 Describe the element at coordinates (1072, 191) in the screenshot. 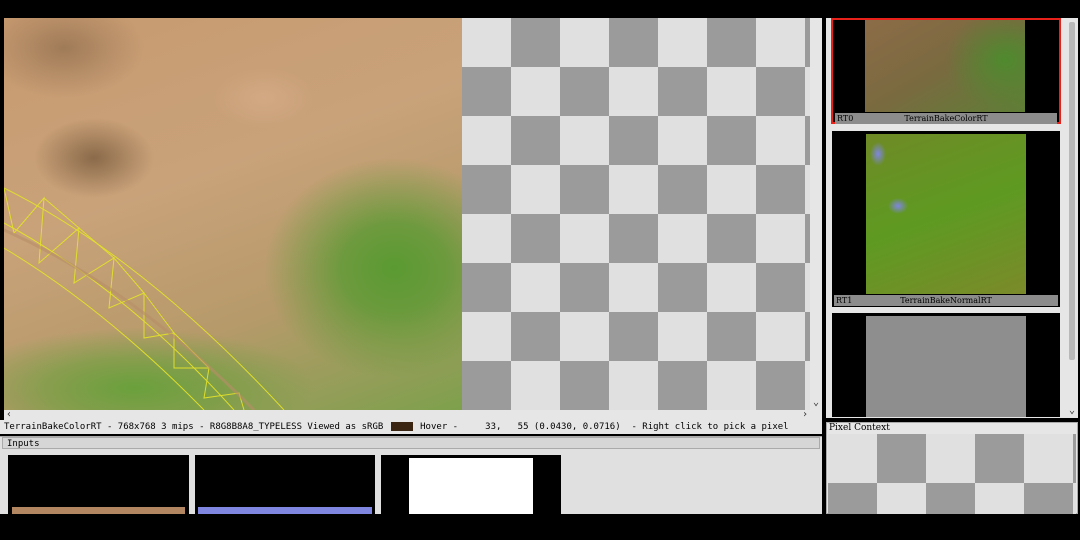

I see `scrollbar-thumb` at that location.